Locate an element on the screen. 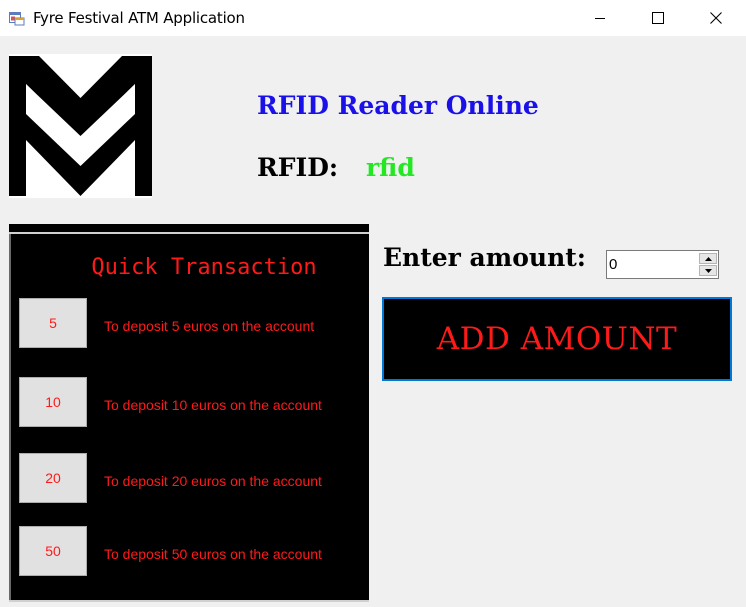  decrement-button is located at coordinates (708, 270).